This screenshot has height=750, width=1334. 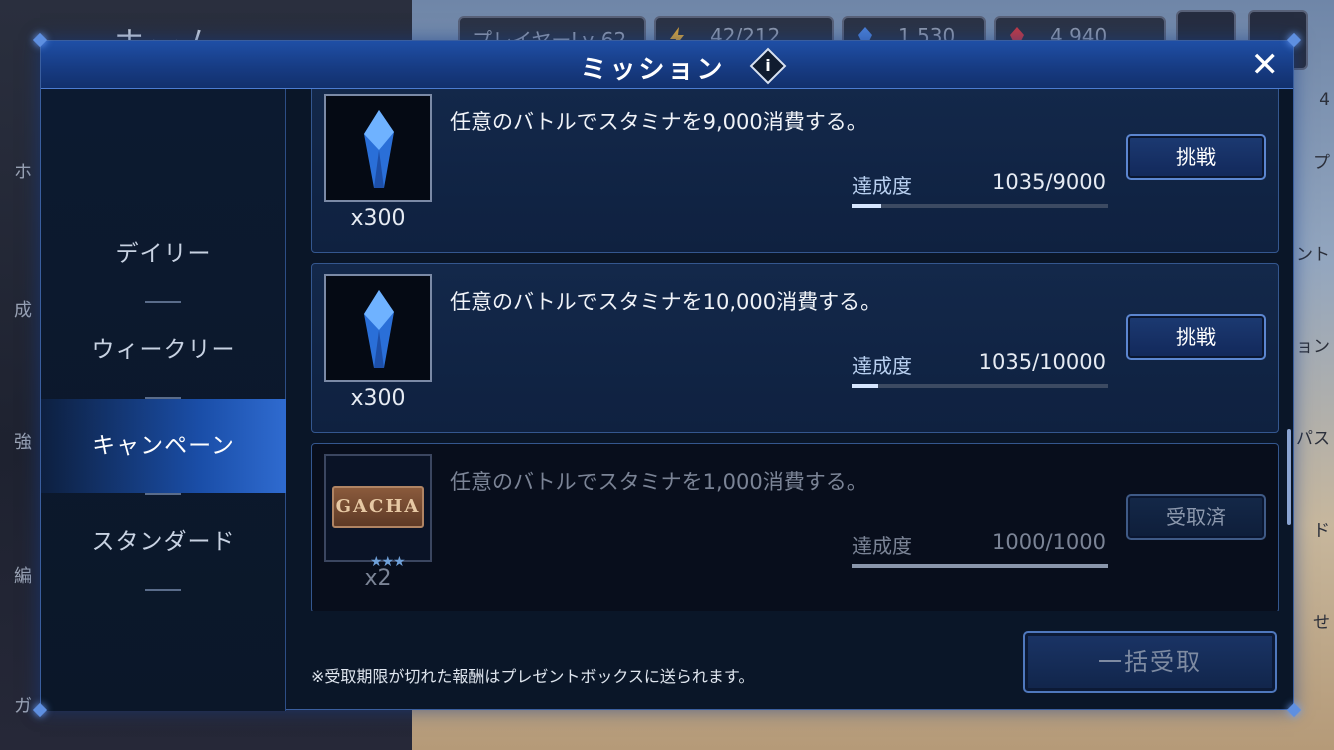 What do you see at coordinates (163, 446) in the screenshot?
I see `tab-campaign: キャンペーン` at bounding box center [163, 446].